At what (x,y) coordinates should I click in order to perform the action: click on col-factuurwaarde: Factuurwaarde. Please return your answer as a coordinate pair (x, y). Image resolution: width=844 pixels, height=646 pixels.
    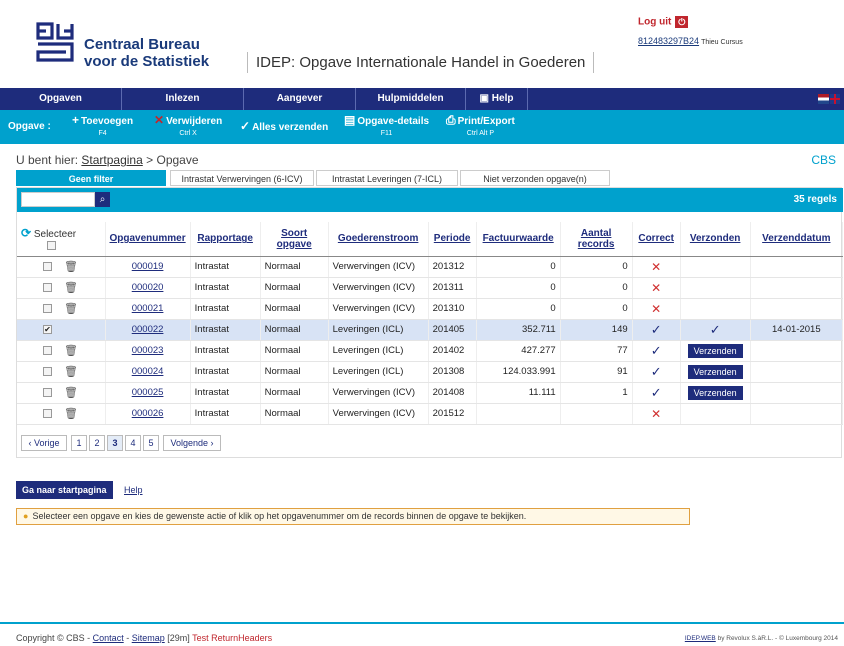
    Looking at the image, I should click on (518, 239).